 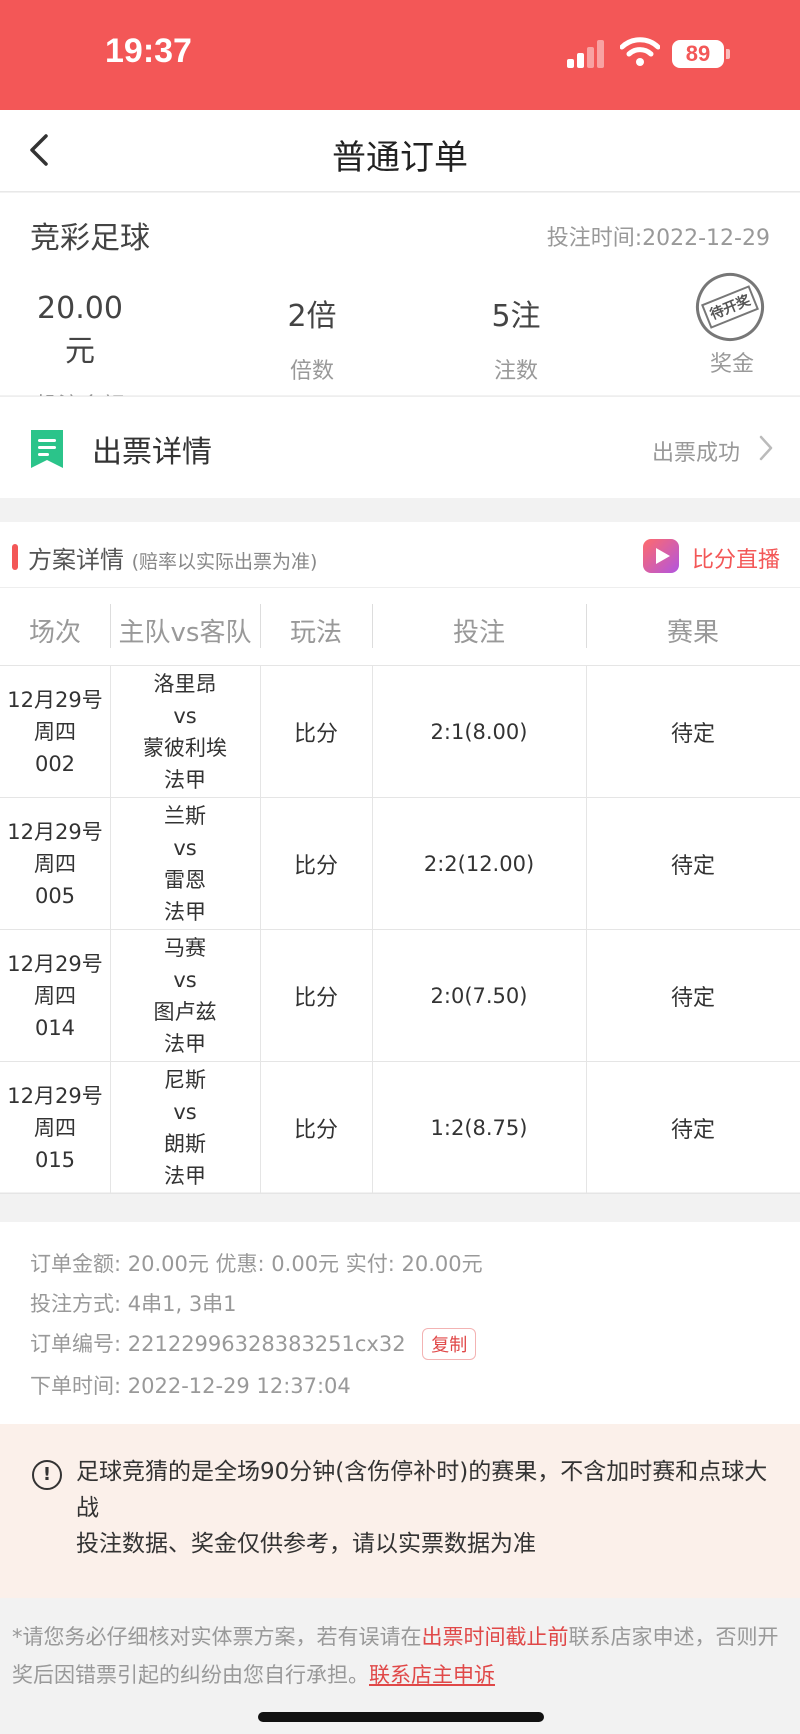 What do you see at coordinates (400, 555) in the screenshot?
I see `plan-header: 方案详情 (赔率以实际出票为准) 比分直播` at bounding box center [400, 555].